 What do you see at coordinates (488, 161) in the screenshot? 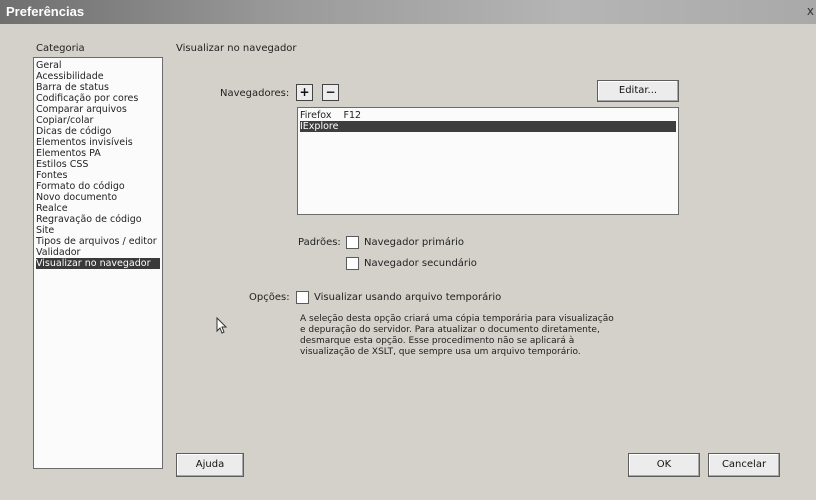
I see `browser-list: Firefox F12 IExplore` at bounding box center [488, 161].